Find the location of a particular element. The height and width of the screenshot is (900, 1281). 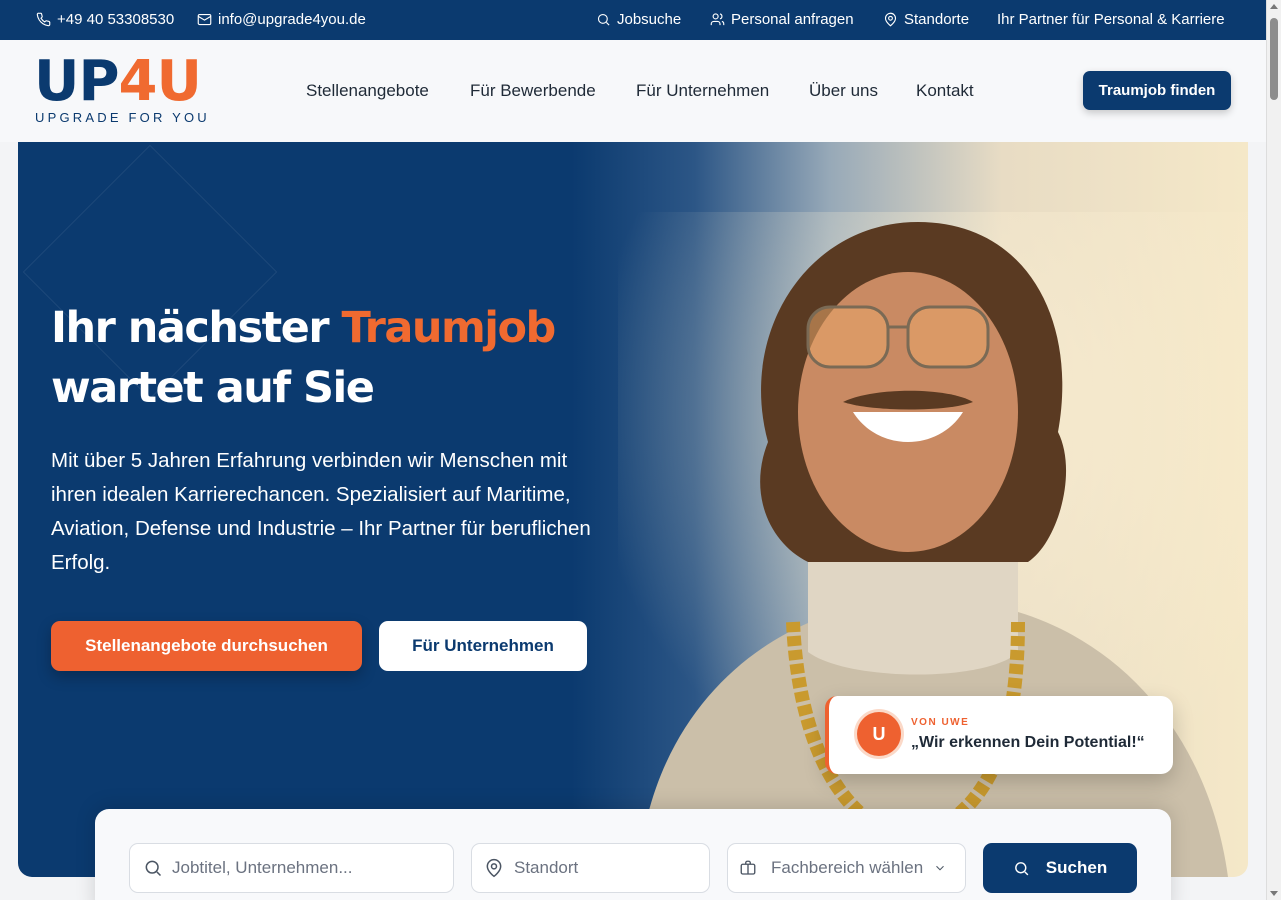

suchen-label: Suchen is located at coordinates (1076, 867).